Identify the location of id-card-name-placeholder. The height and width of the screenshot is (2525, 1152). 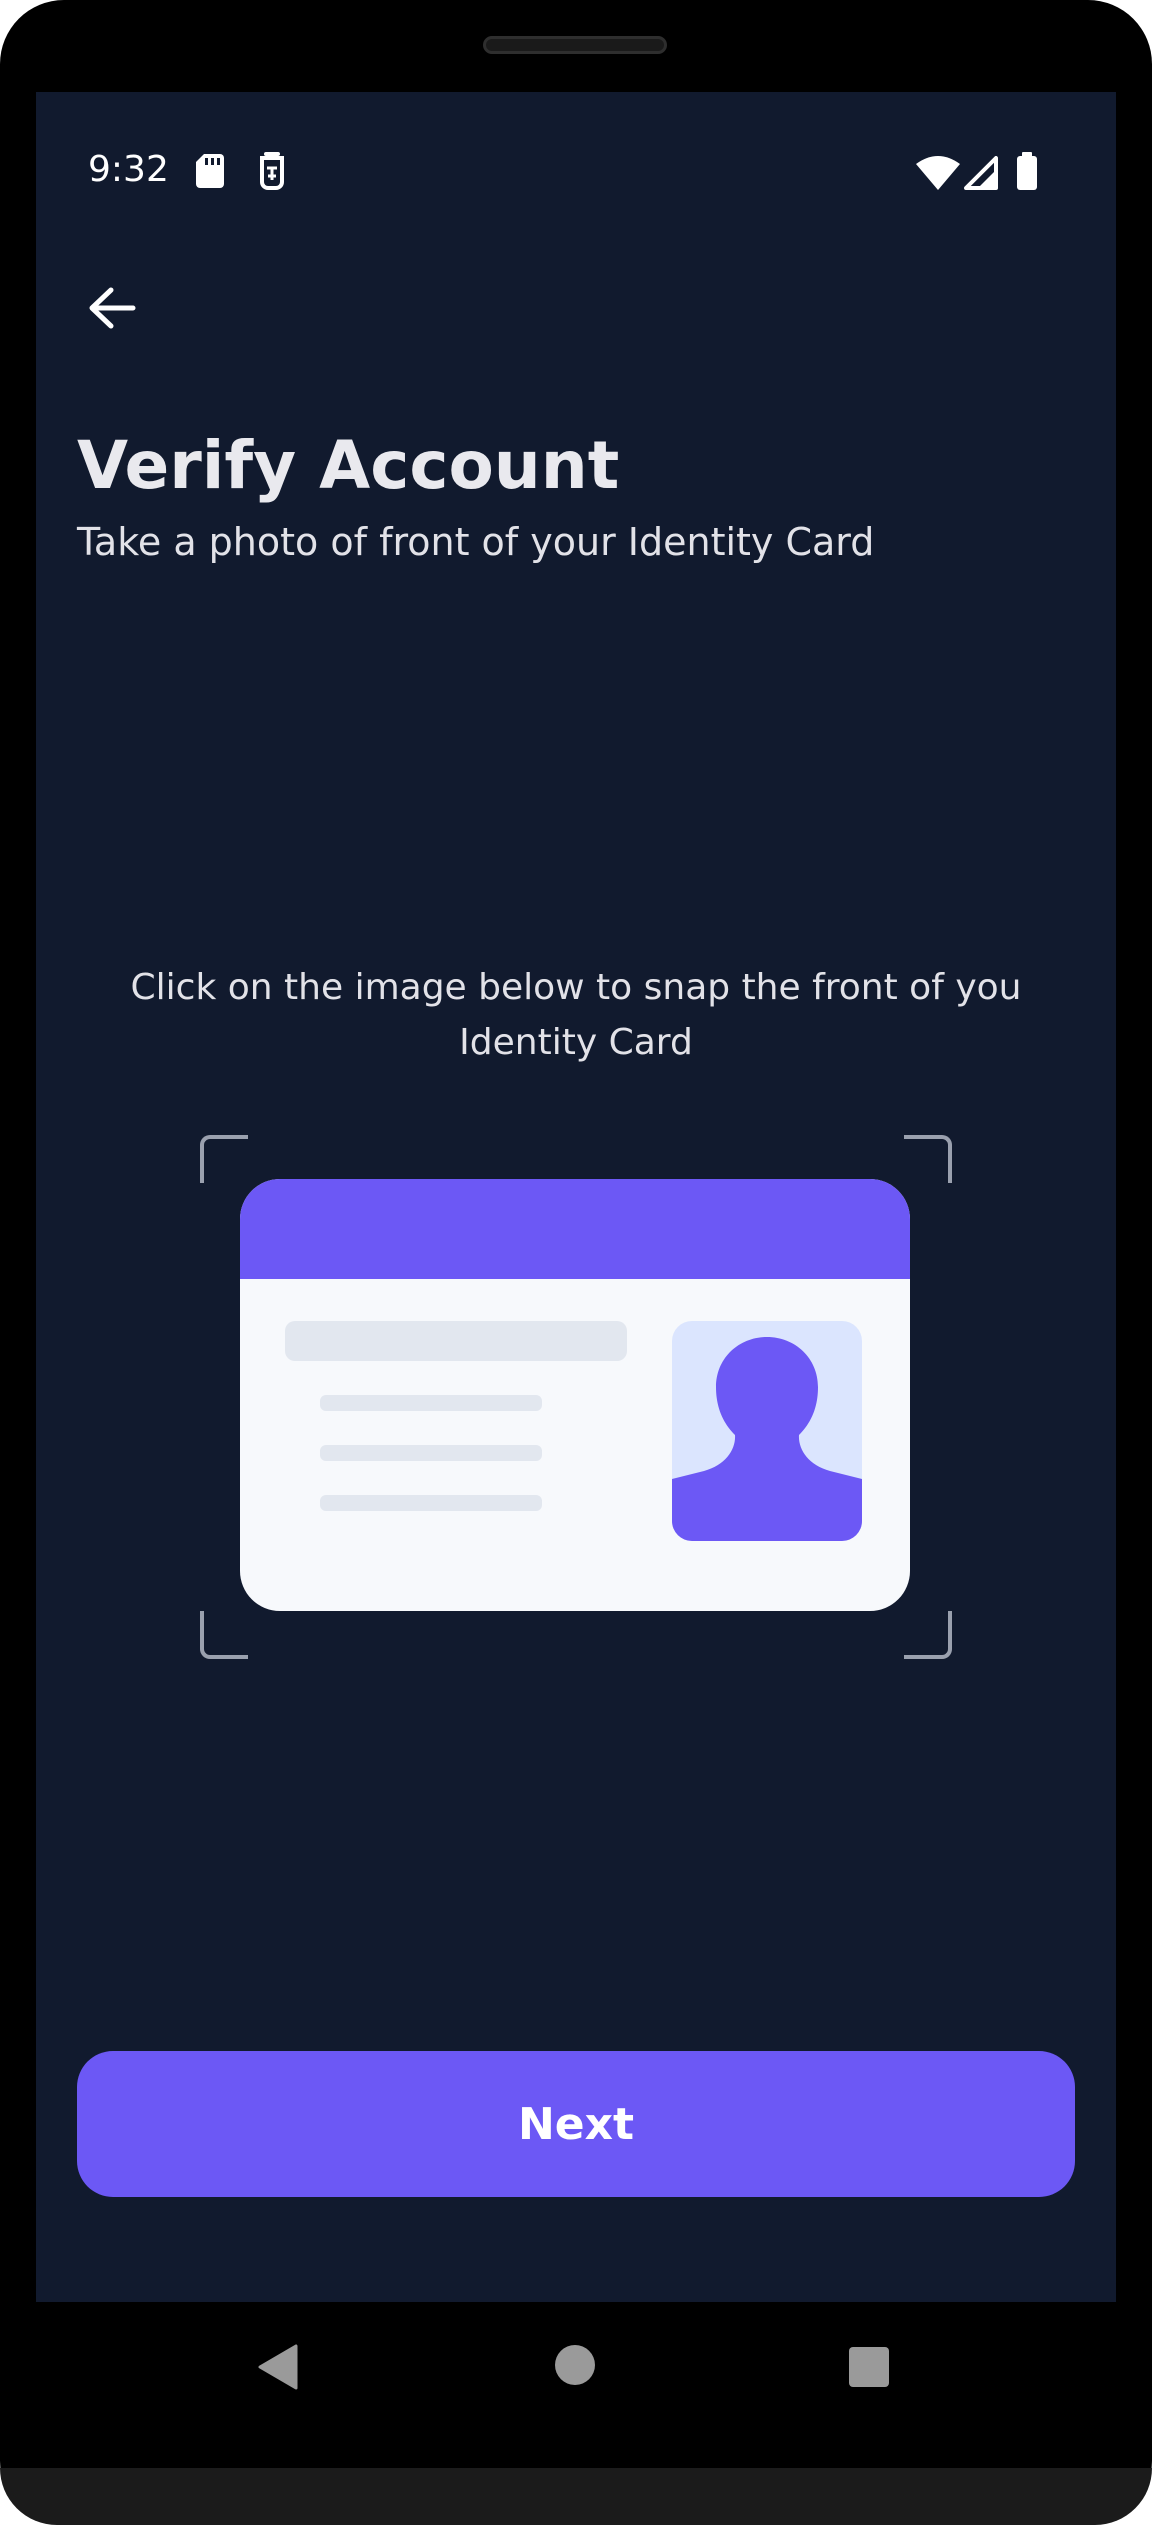
(456, 1341).